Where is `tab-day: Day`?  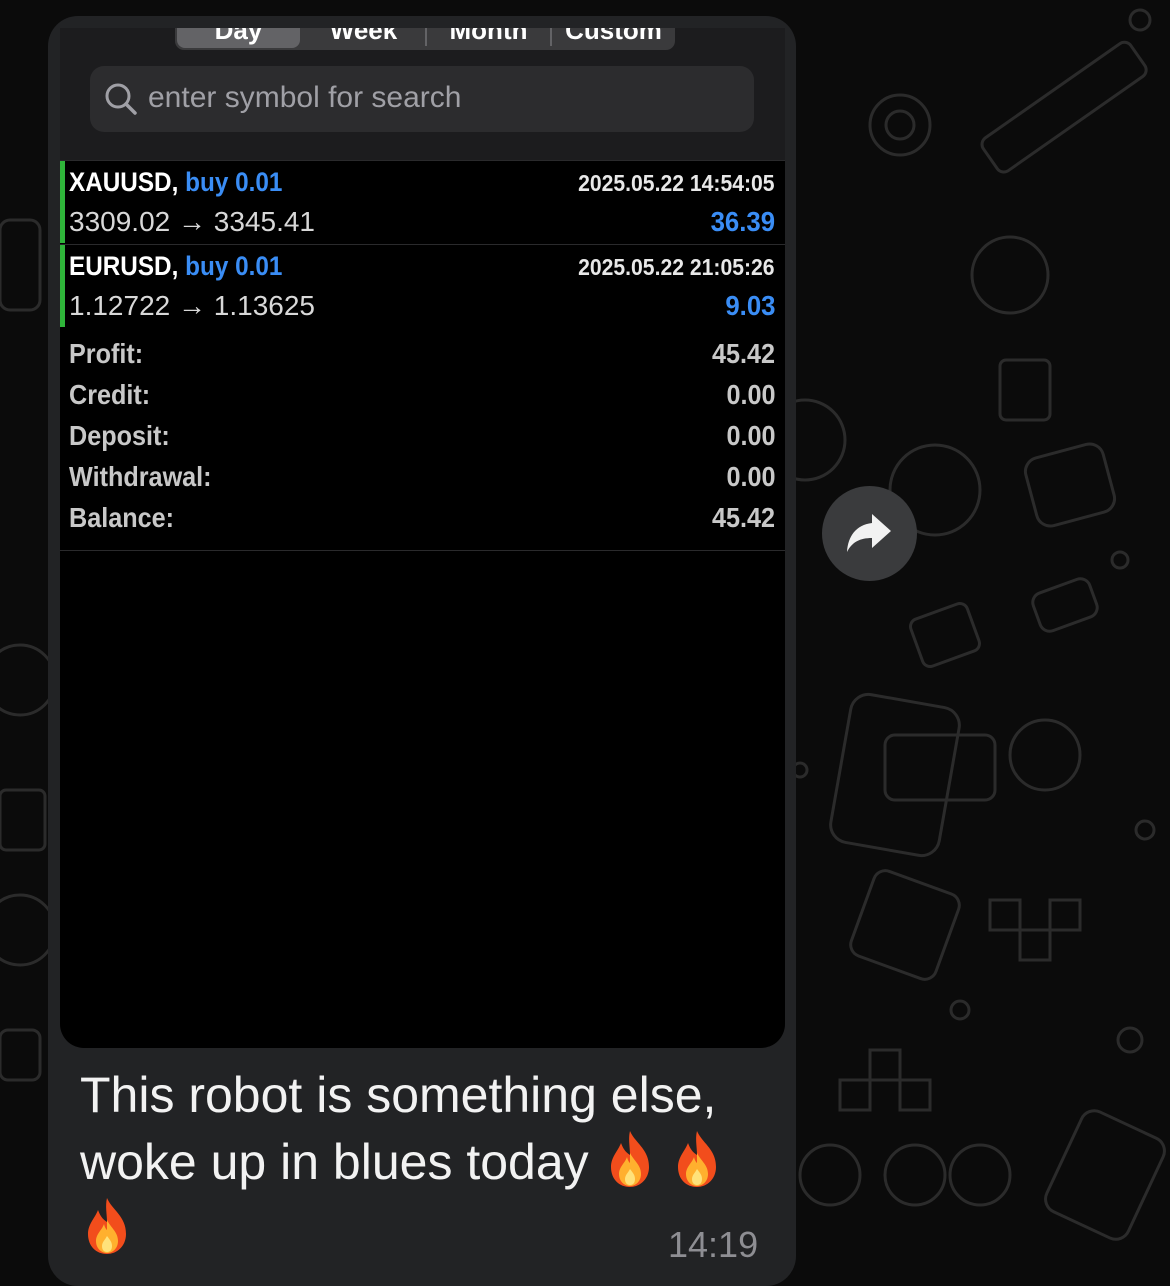
tab-day: Day is located at coordinates (238, 38).